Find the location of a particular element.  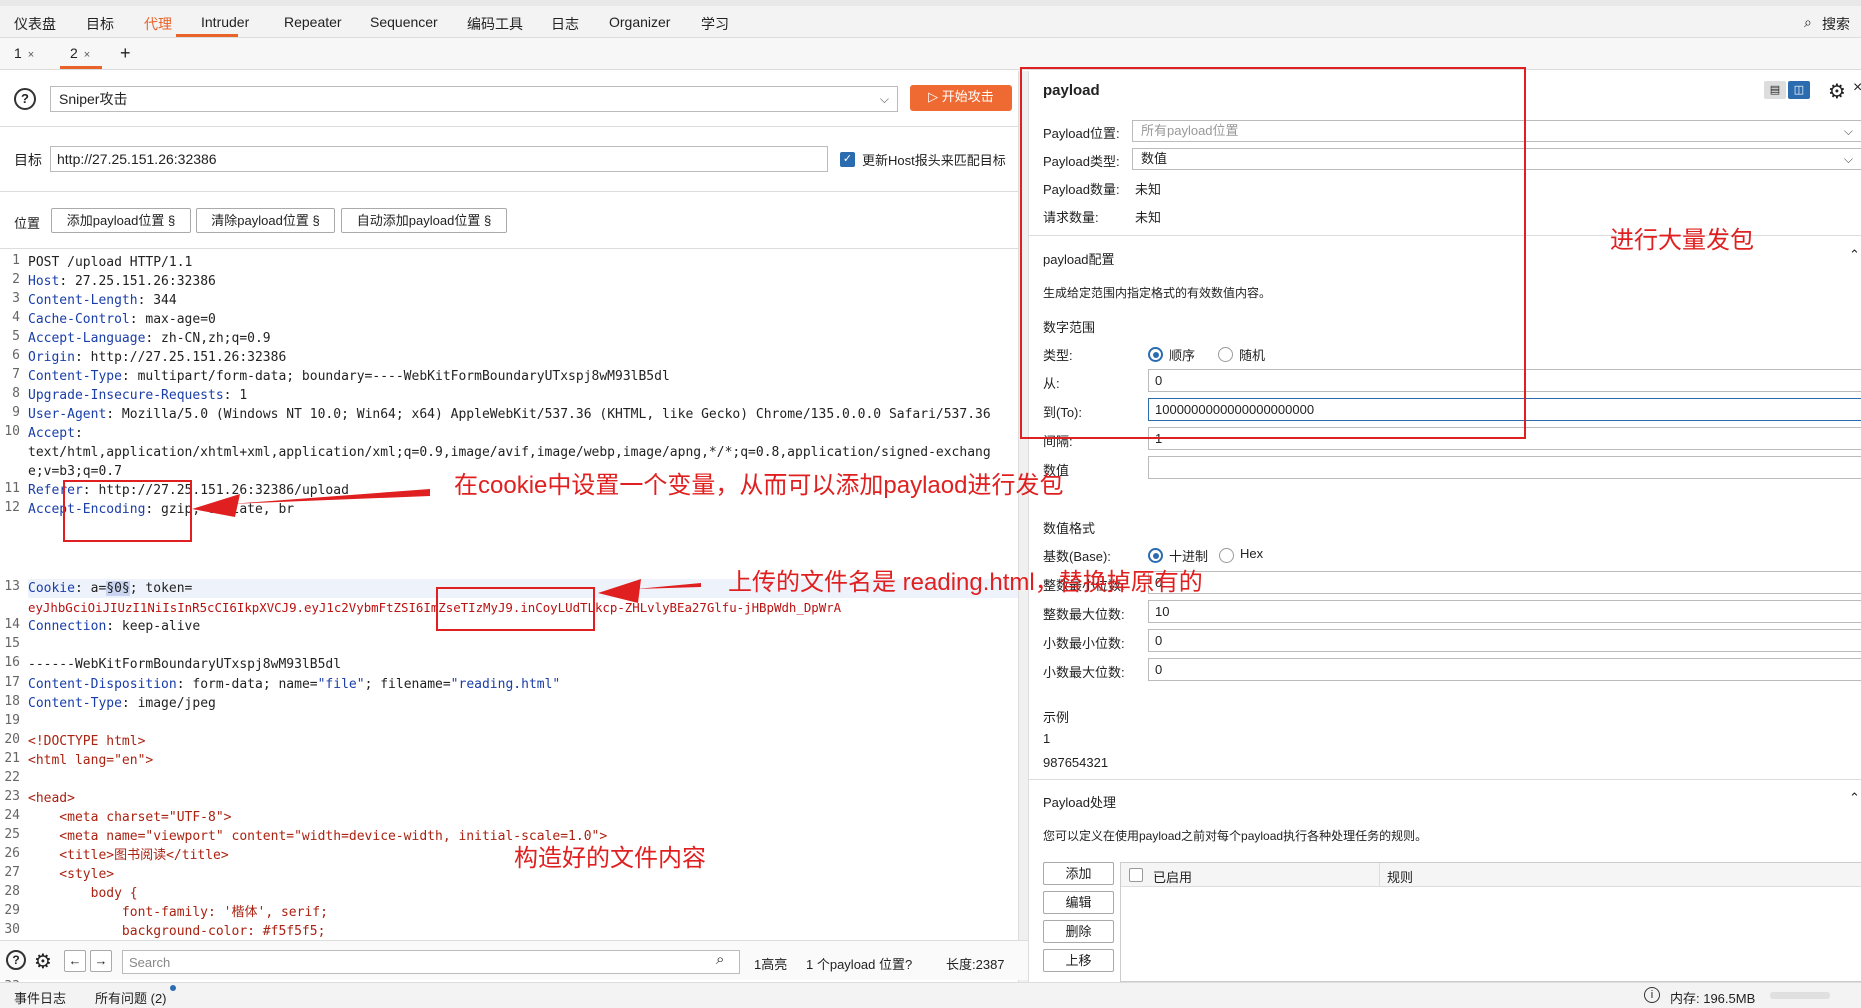

line-number: 21 is located at coordinates (12, 758).